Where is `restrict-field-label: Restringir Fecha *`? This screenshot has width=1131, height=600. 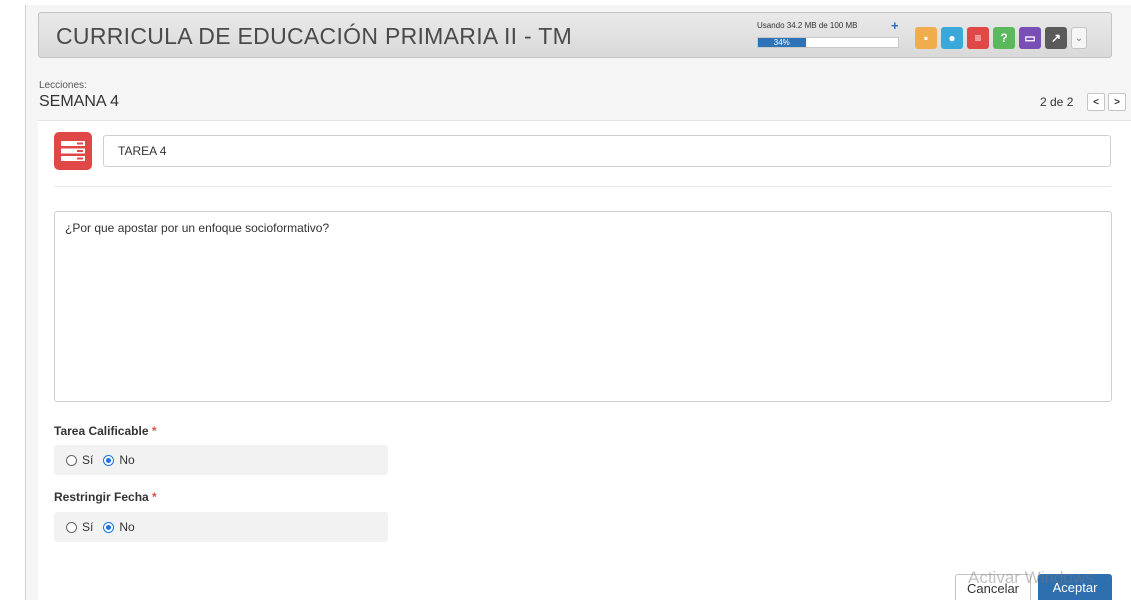
restrict-field-label: Restringir Fecha * is located at coordinates (105, 497).